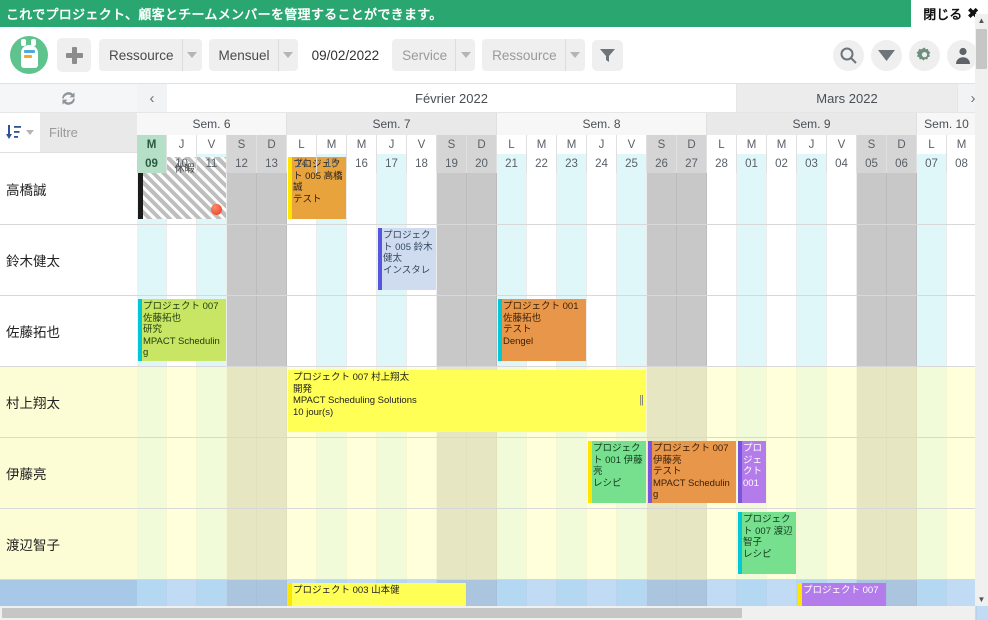 This screenshot has height=620, width=988. What do you see at coordinates (981, 599) in the screenshot?
I see `scroll-down-button: ▼` at bounding box center [981, 599].